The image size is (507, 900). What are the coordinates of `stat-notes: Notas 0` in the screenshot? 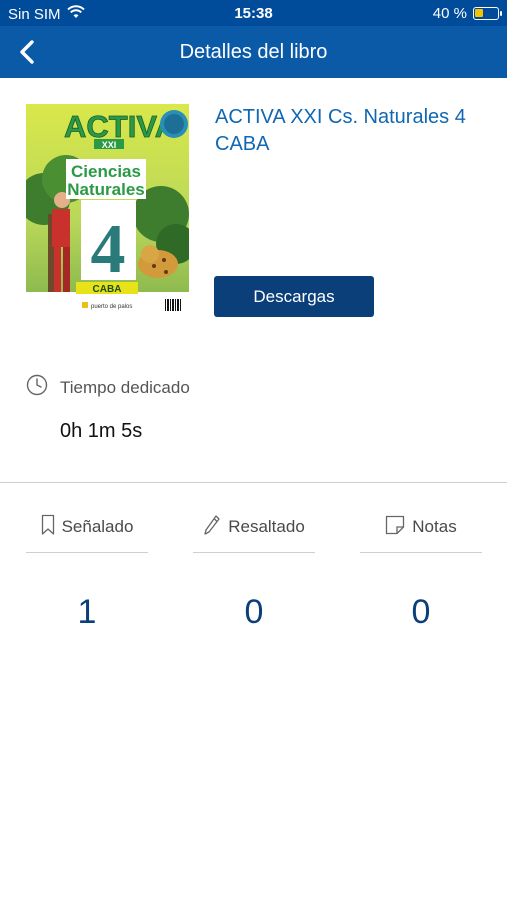 It's located at (421, 572).